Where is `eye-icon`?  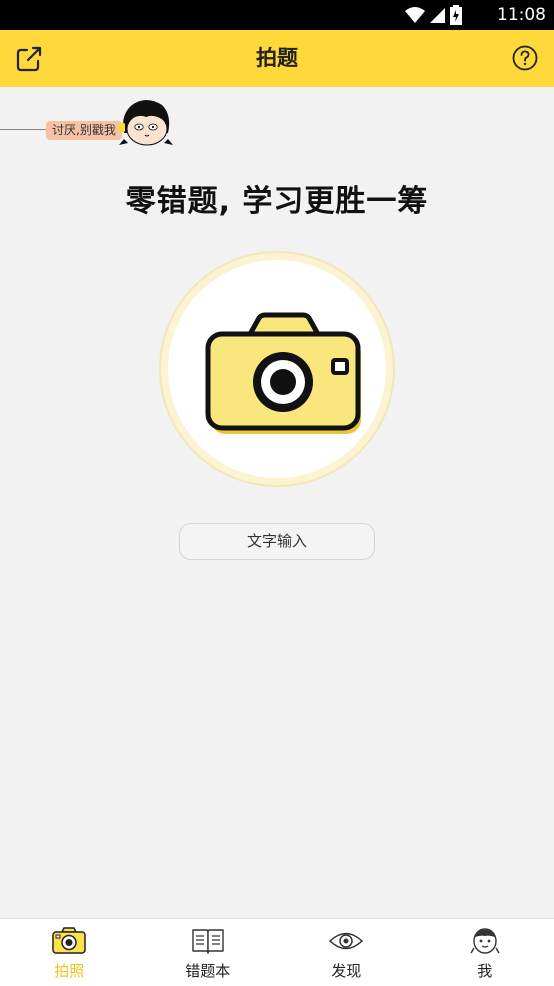
eye-icon is located at coordinates (346, 941).